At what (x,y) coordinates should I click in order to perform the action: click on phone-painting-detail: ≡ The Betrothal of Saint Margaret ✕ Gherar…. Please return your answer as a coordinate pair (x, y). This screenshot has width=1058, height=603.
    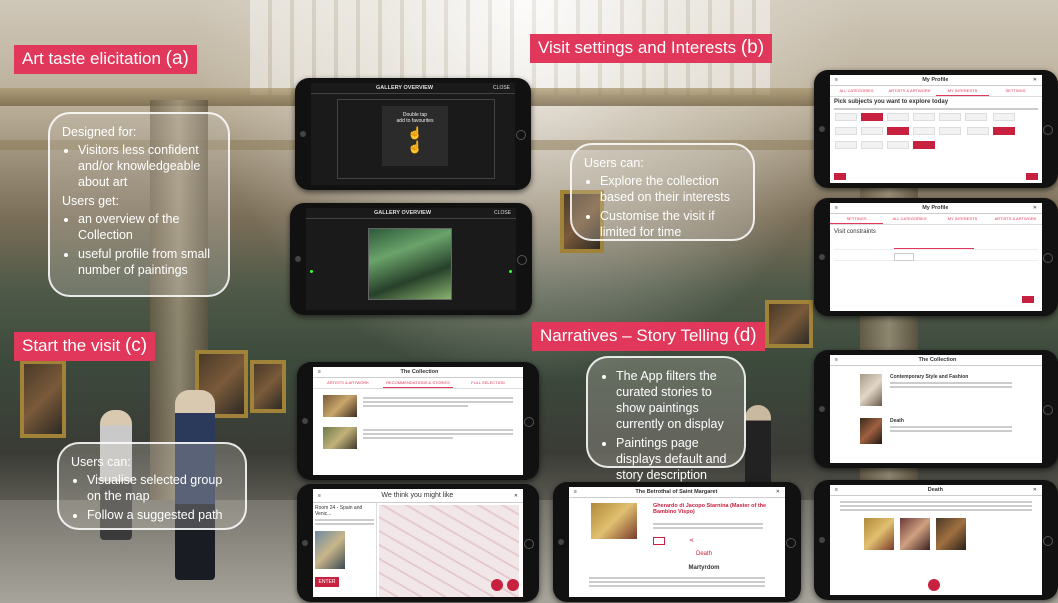
    Looking at the image, I should click on (677, 542).